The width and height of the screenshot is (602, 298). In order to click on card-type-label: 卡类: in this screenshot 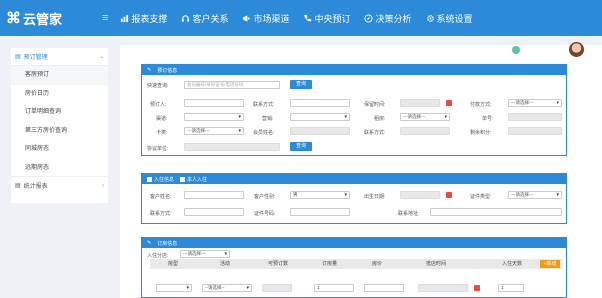, I will do `click(162, 133)`.